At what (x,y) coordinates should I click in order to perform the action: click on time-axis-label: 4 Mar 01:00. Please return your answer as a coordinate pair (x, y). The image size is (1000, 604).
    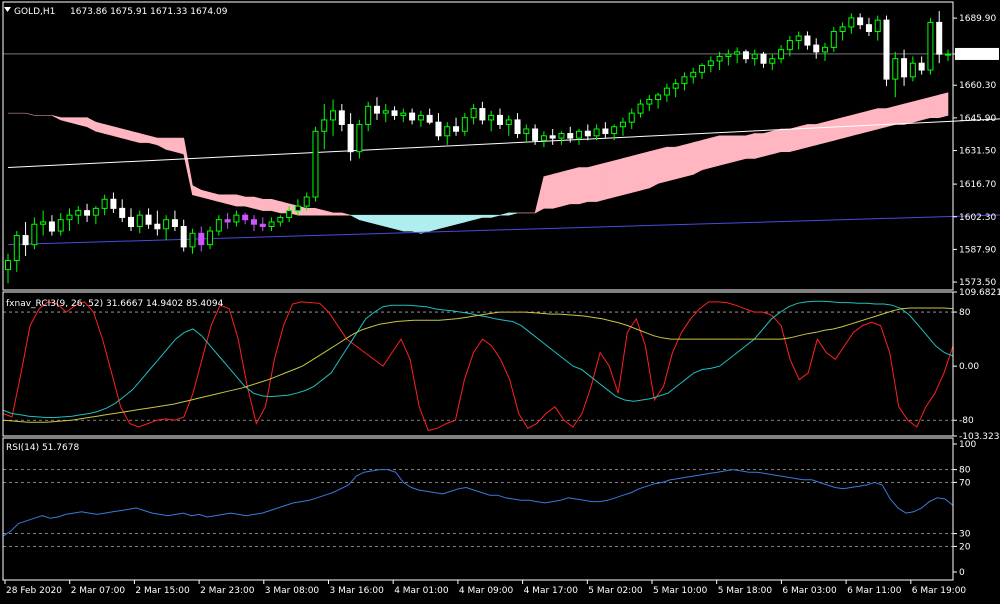
    Looking at the image, I should click on (421, 591).